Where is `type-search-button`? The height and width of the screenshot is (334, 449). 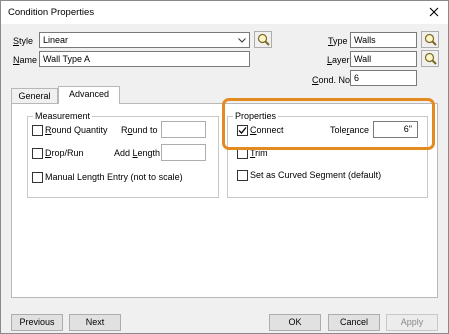 type-search-button is located at coordinates (430, 39).